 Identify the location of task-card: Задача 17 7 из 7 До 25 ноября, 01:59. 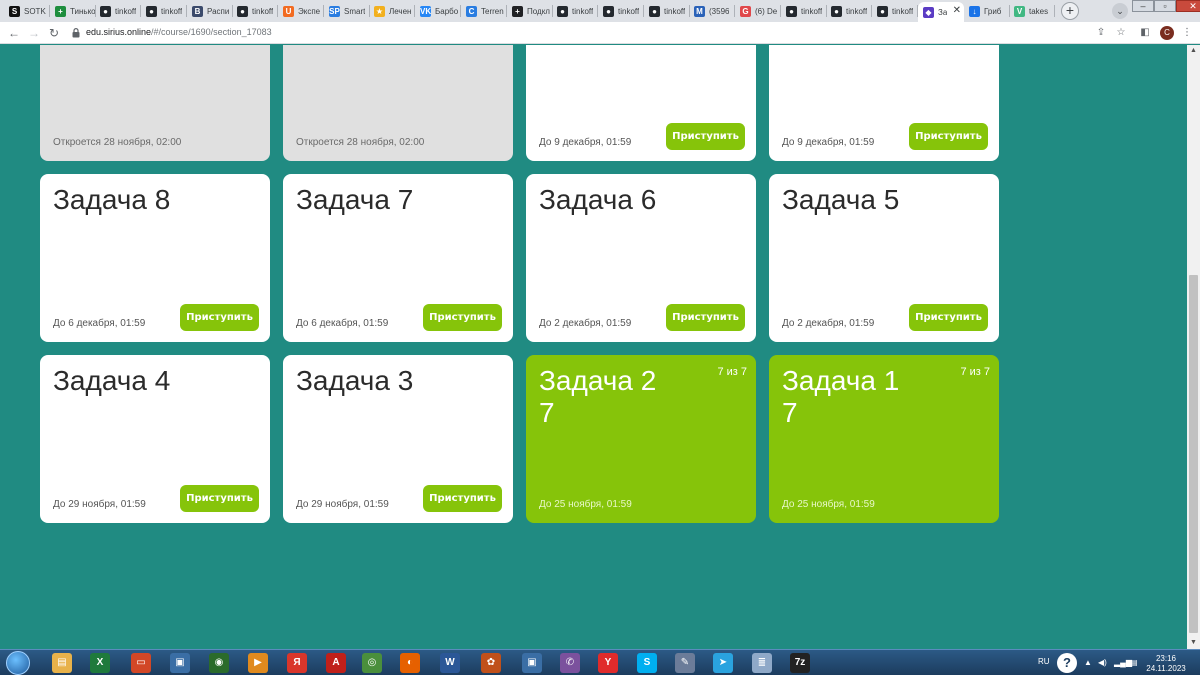
(884, 439).